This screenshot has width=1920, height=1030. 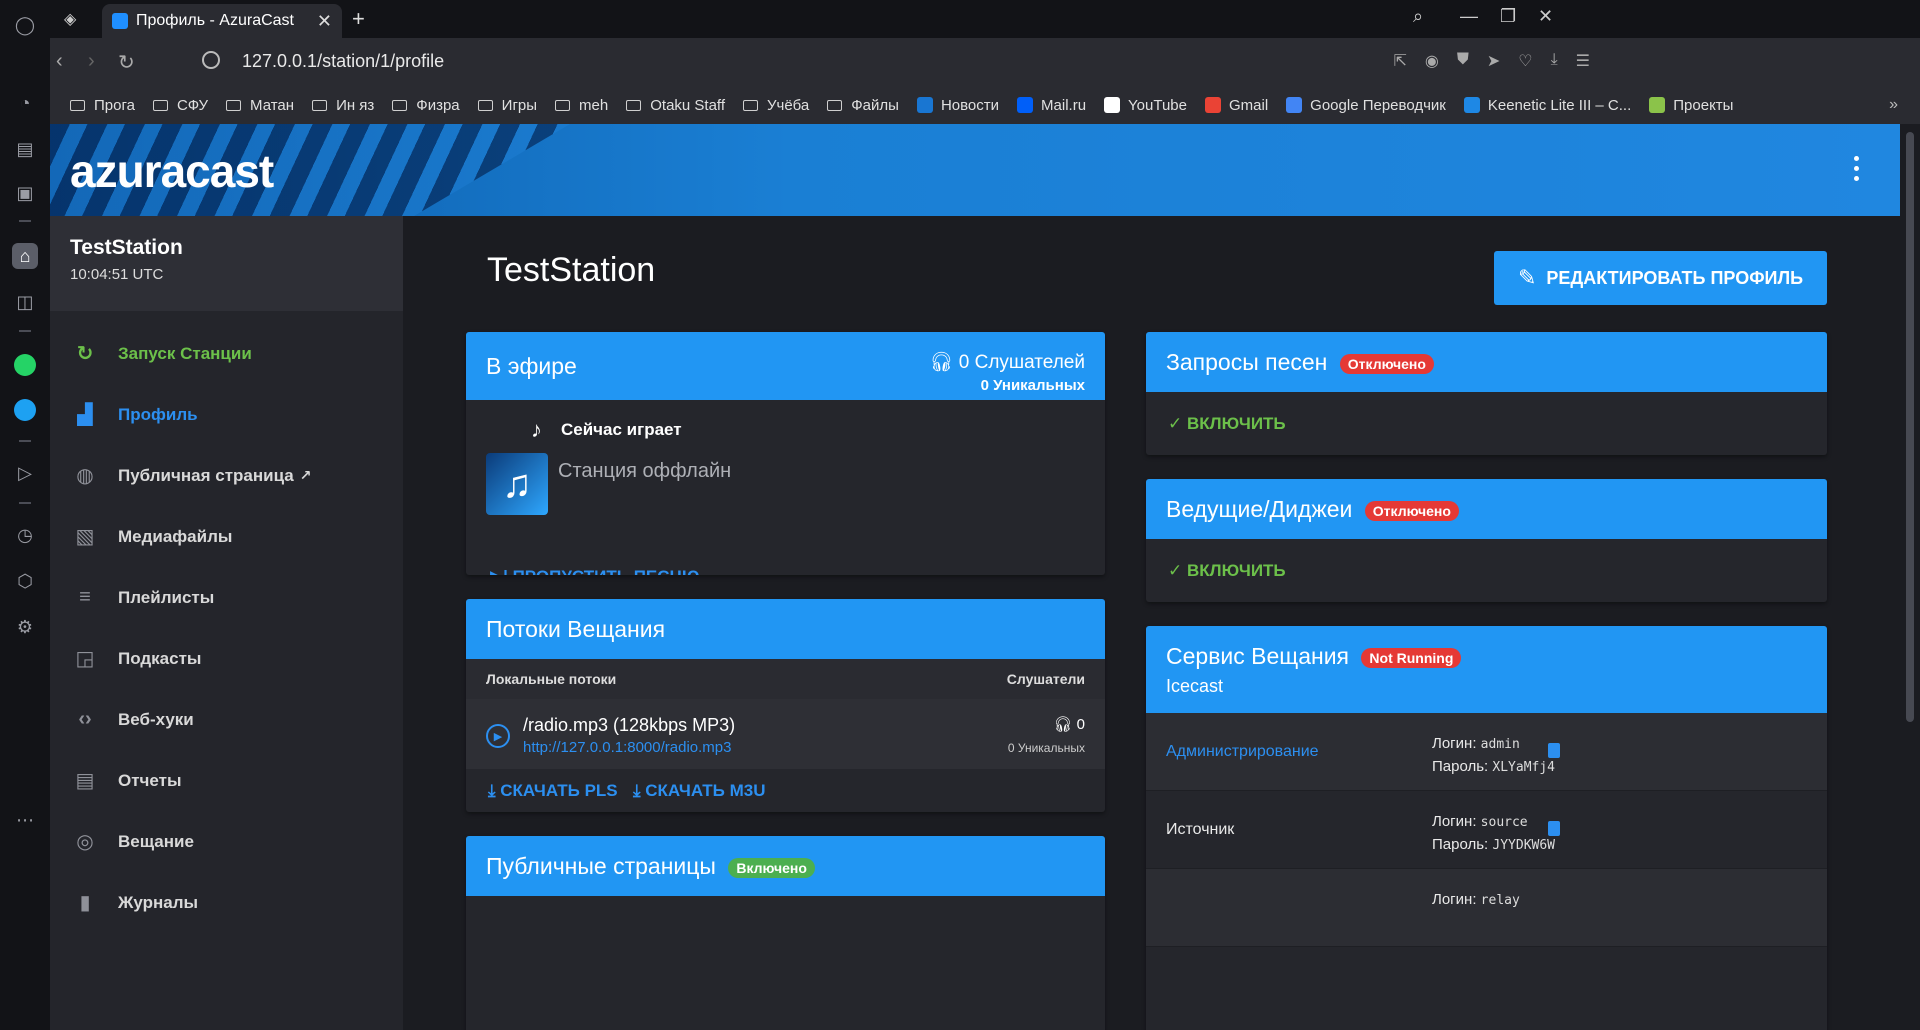 I want to click on bookmark-item: Проекты, so click(x=1691, y=105).